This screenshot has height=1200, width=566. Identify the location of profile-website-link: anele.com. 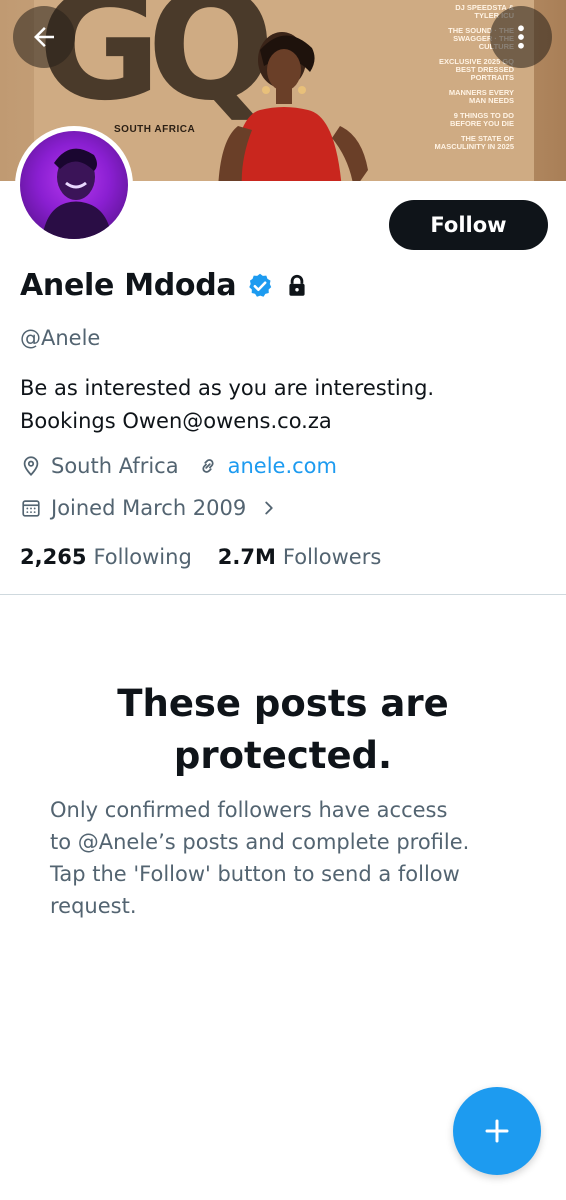
(282, 466).